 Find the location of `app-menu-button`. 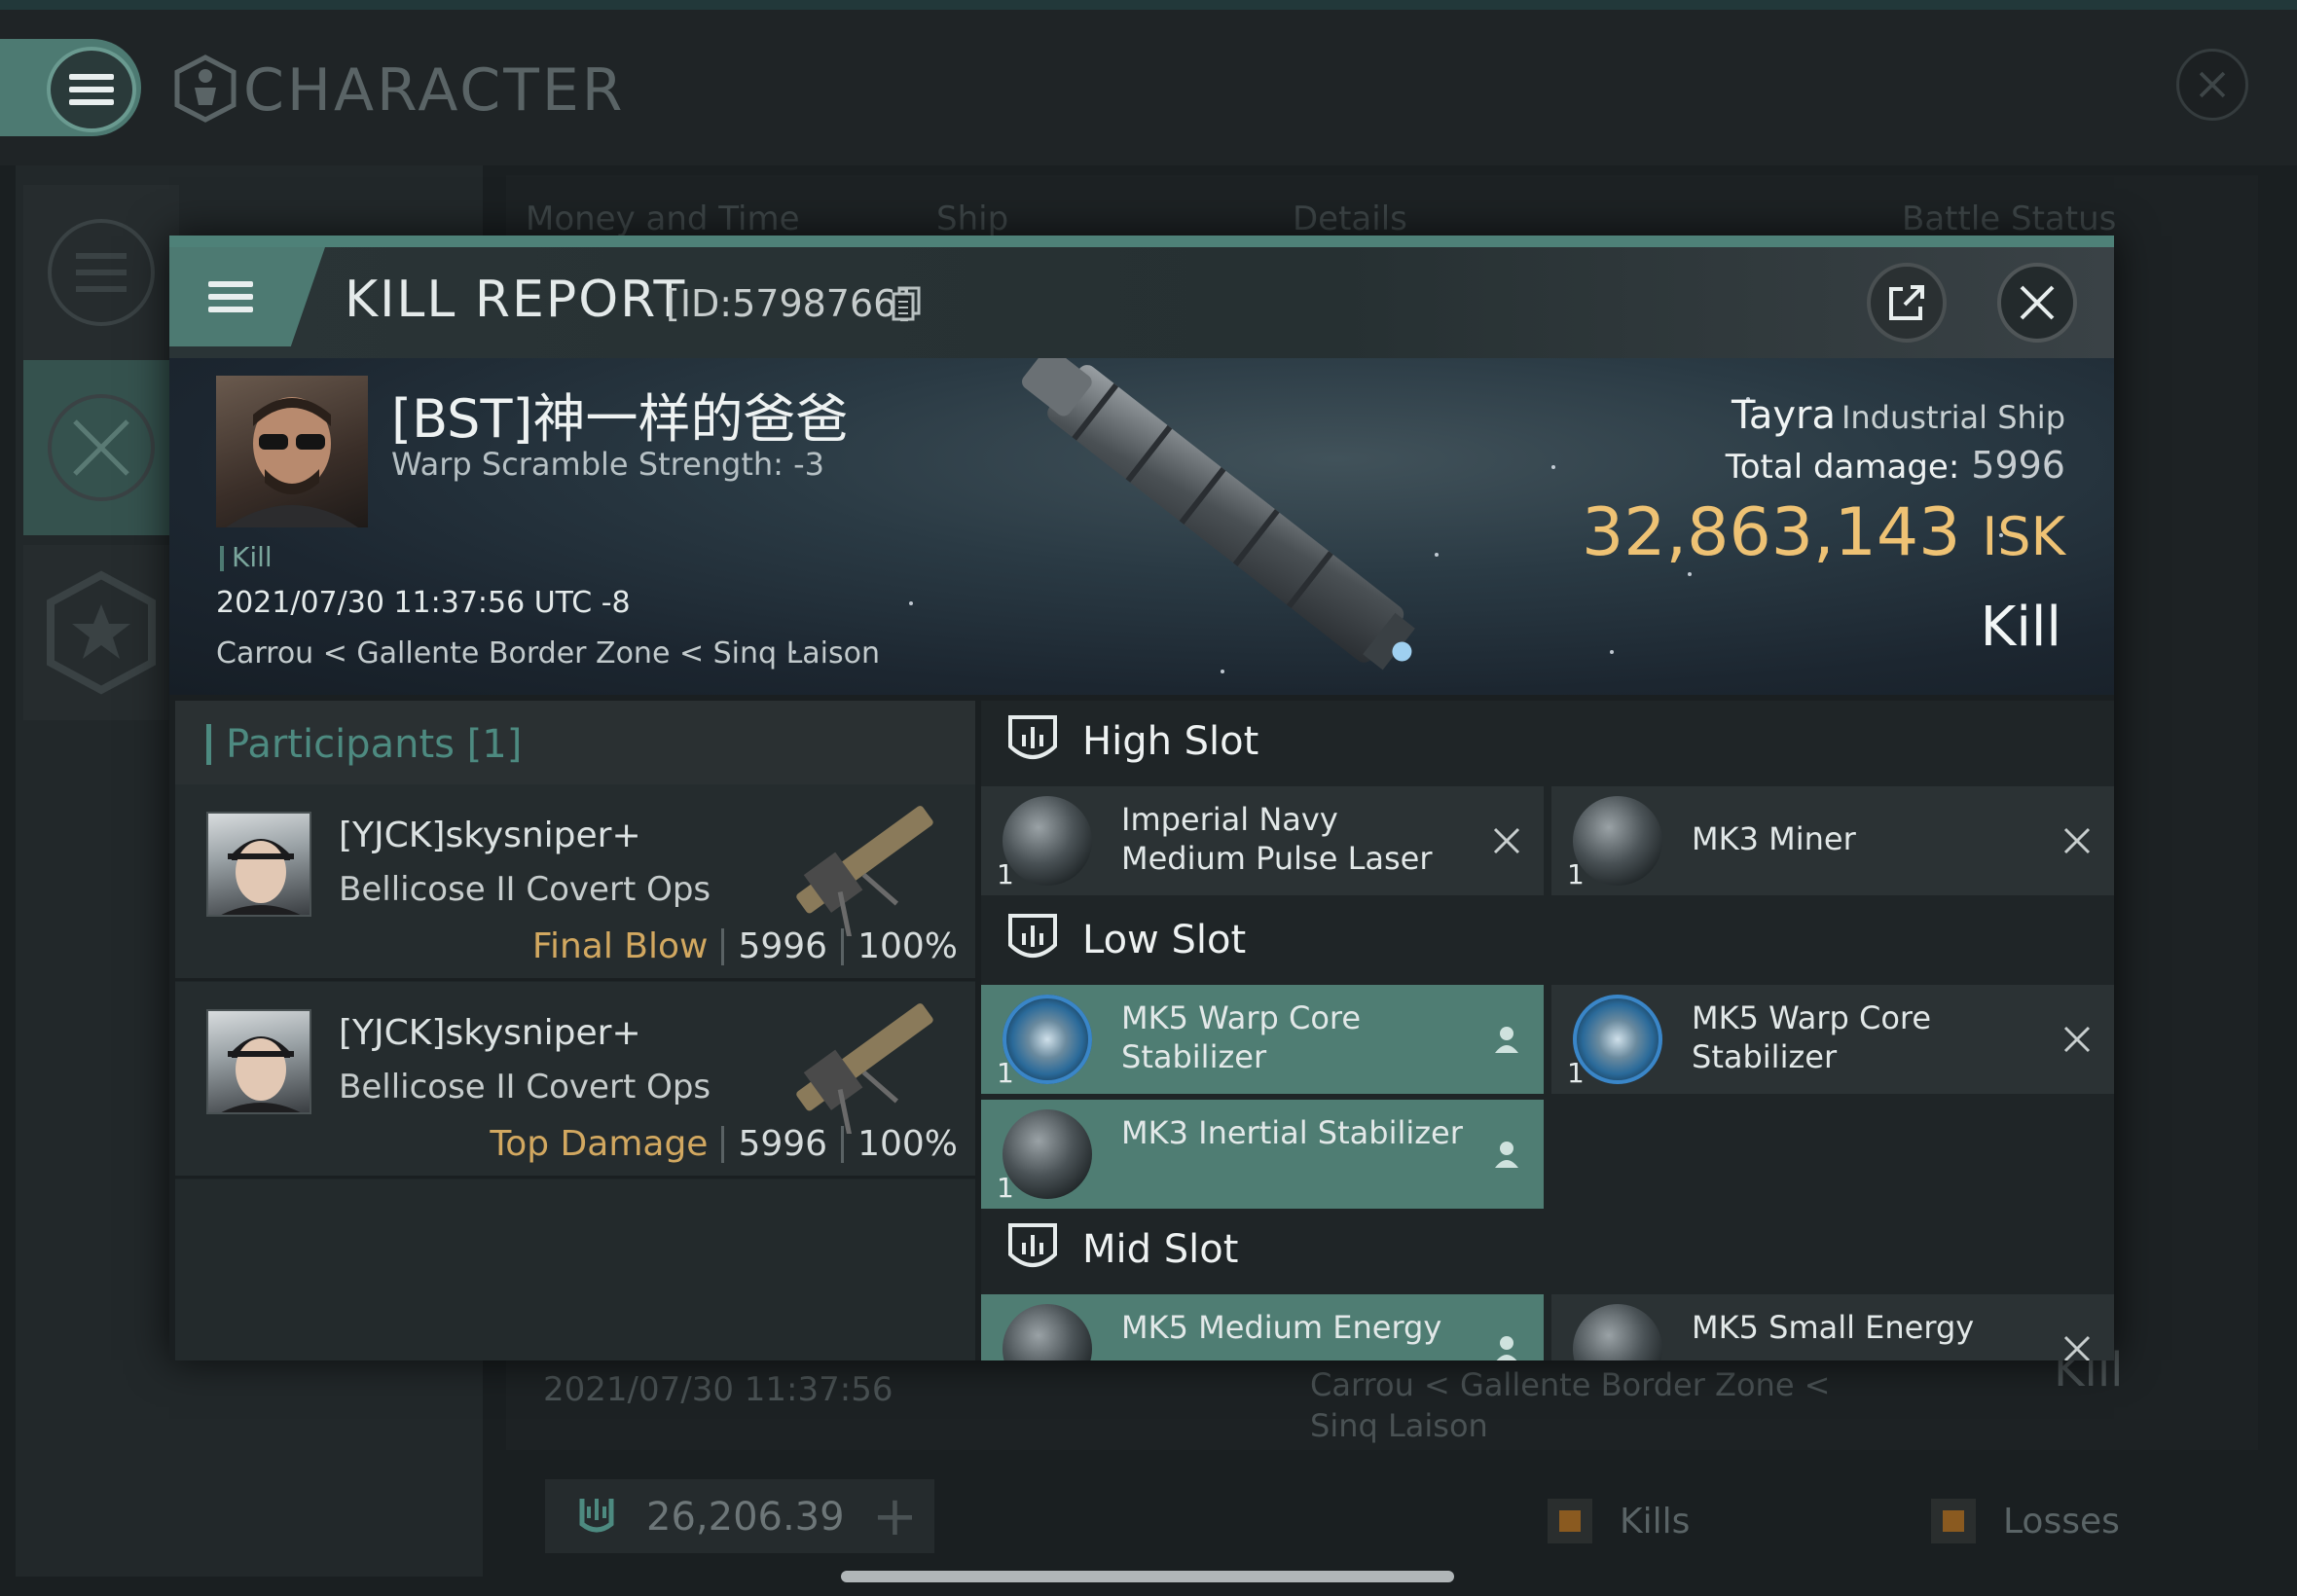

app-menu-button is located at coordinates (92, 89).